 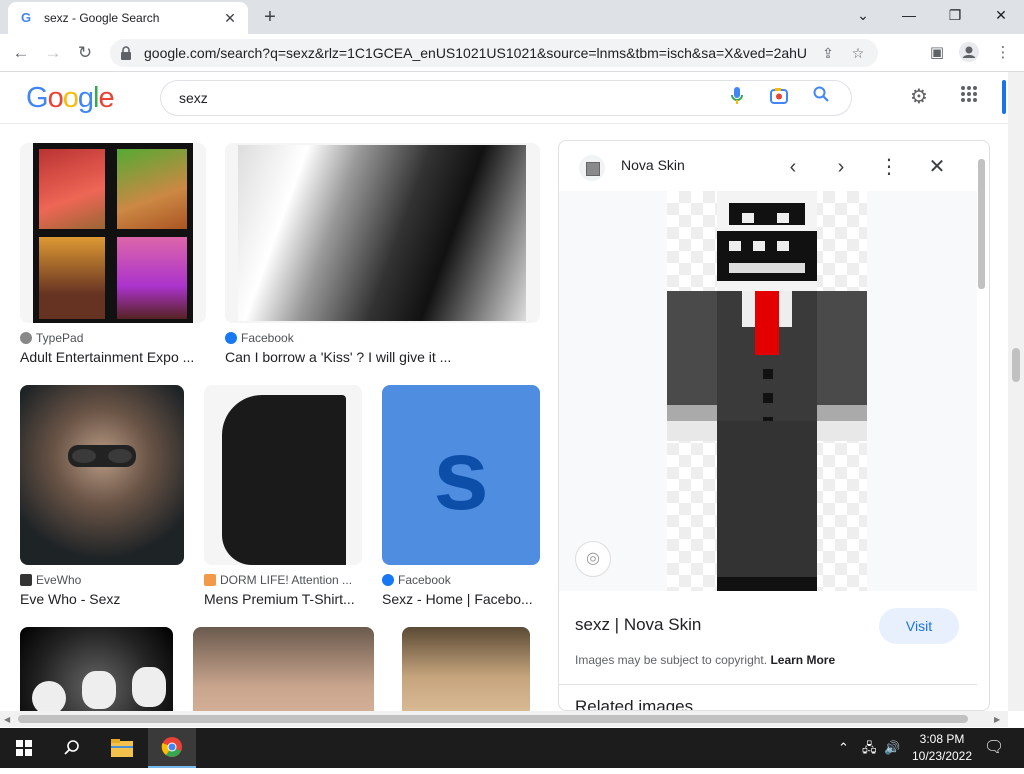 What do you see at coordinates (919, 626) in the screenshot?
I see `visit-button: Visit` at bounding box center [919, 626].